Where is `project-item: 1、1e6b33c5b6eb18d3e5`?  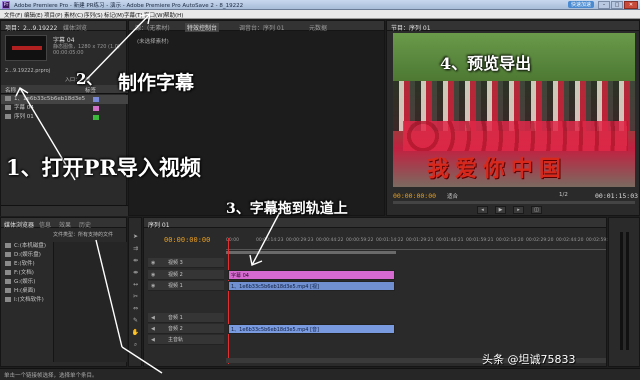
project-item: 1、1e6b33c5b6eb18d3e5 is located at coordinates (64, 99).